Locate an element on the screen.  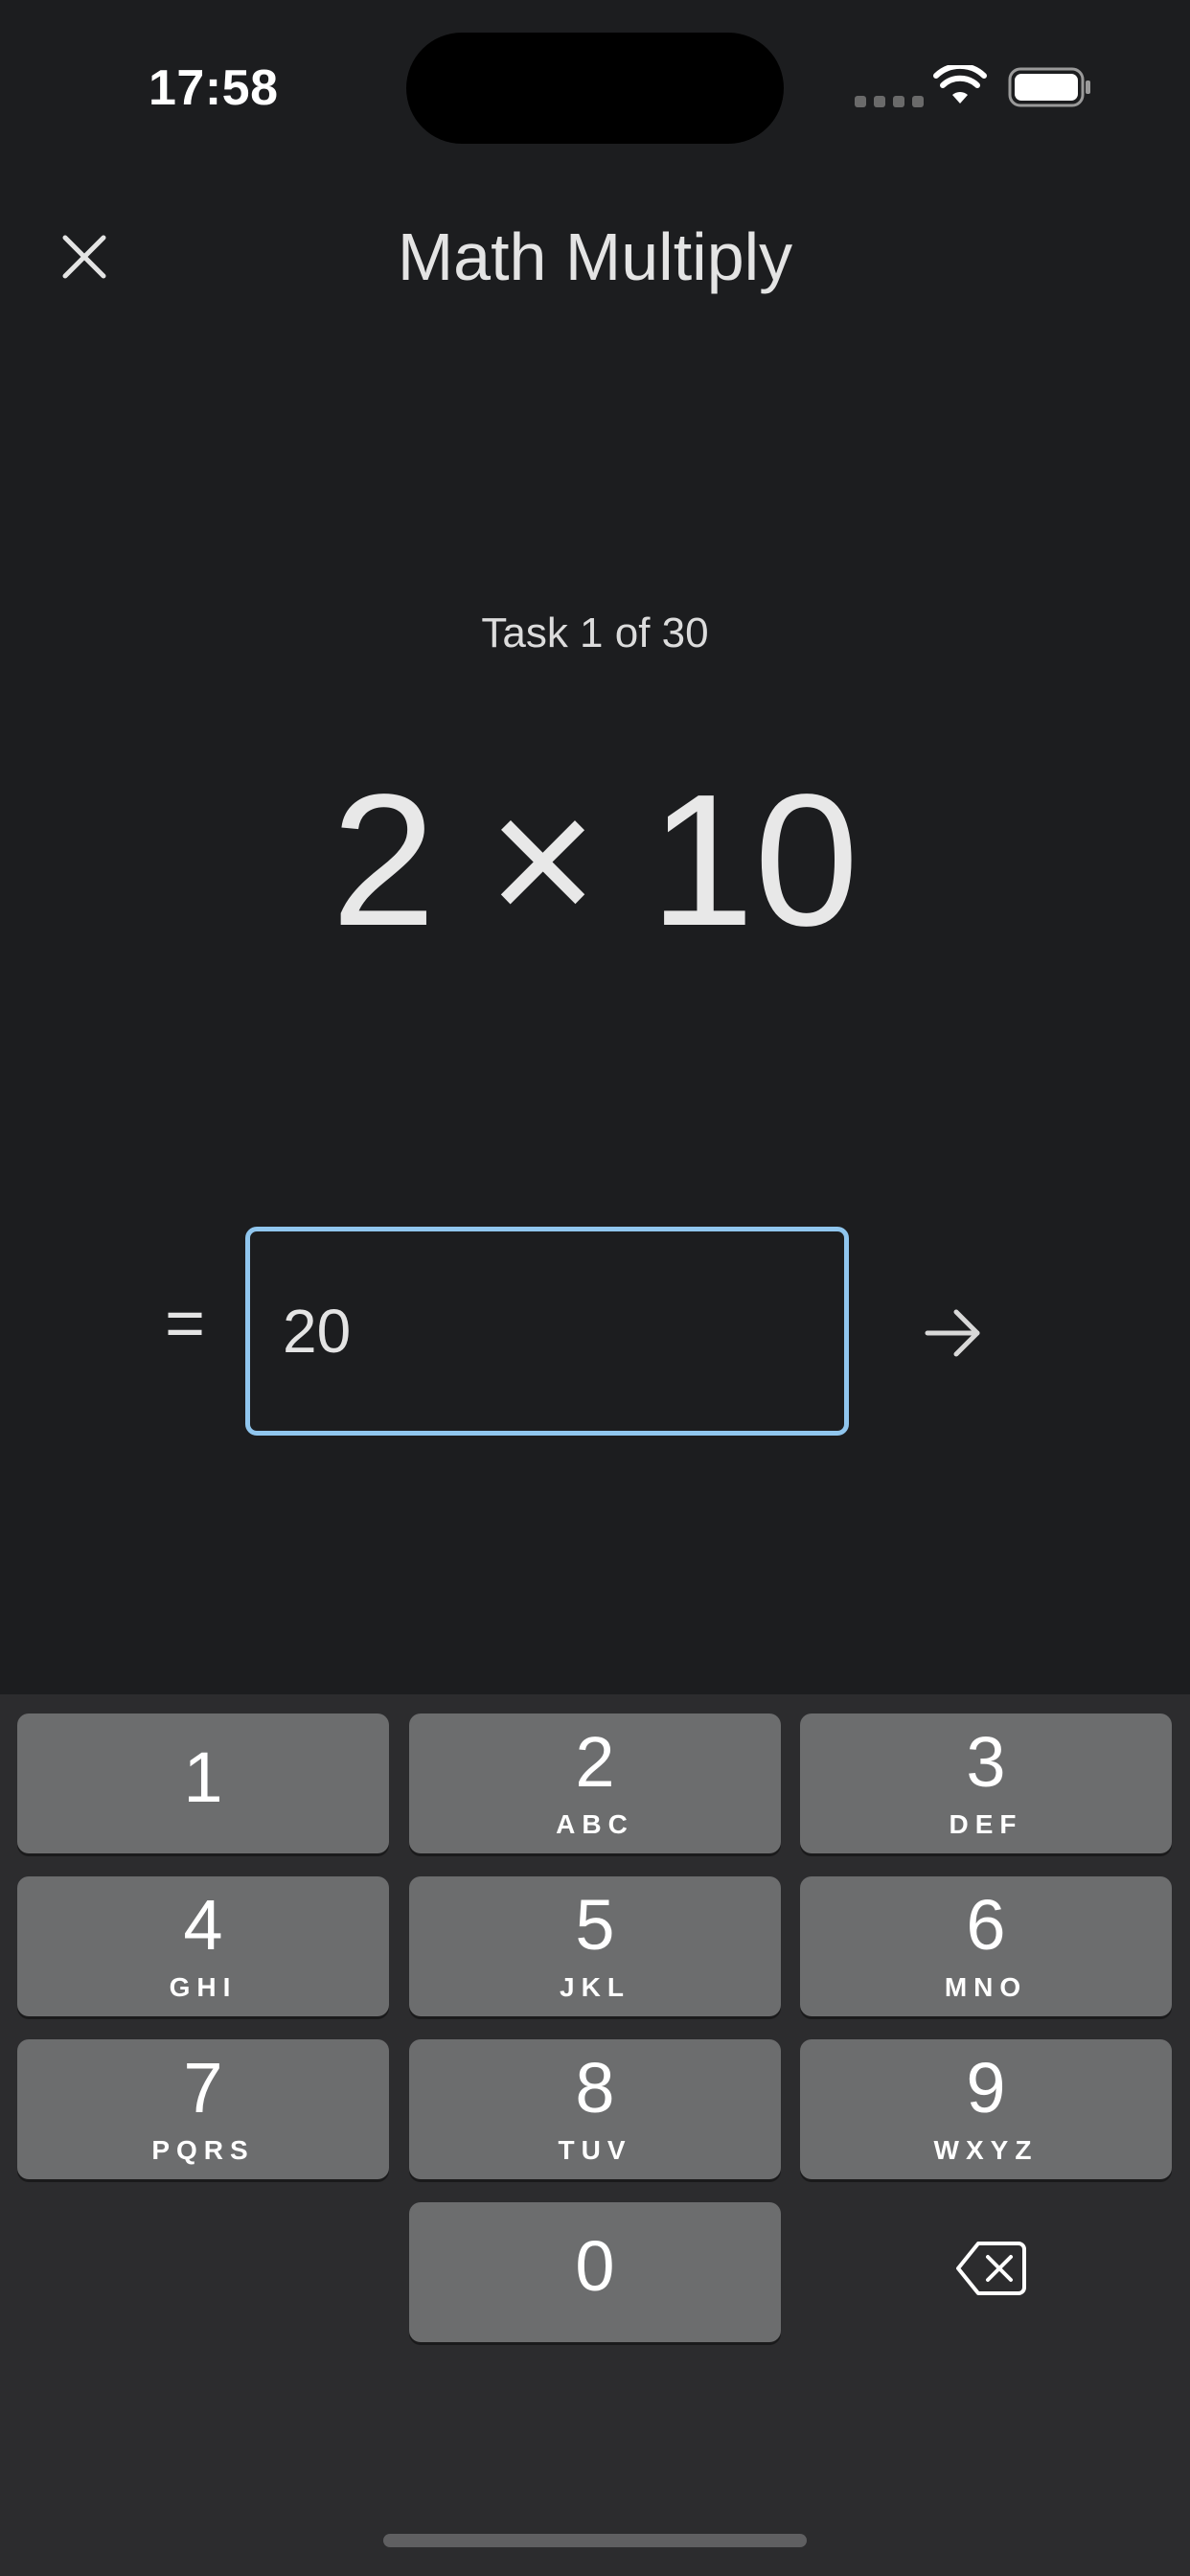
key-digit: 0 is located at coordinates (595, 2266).